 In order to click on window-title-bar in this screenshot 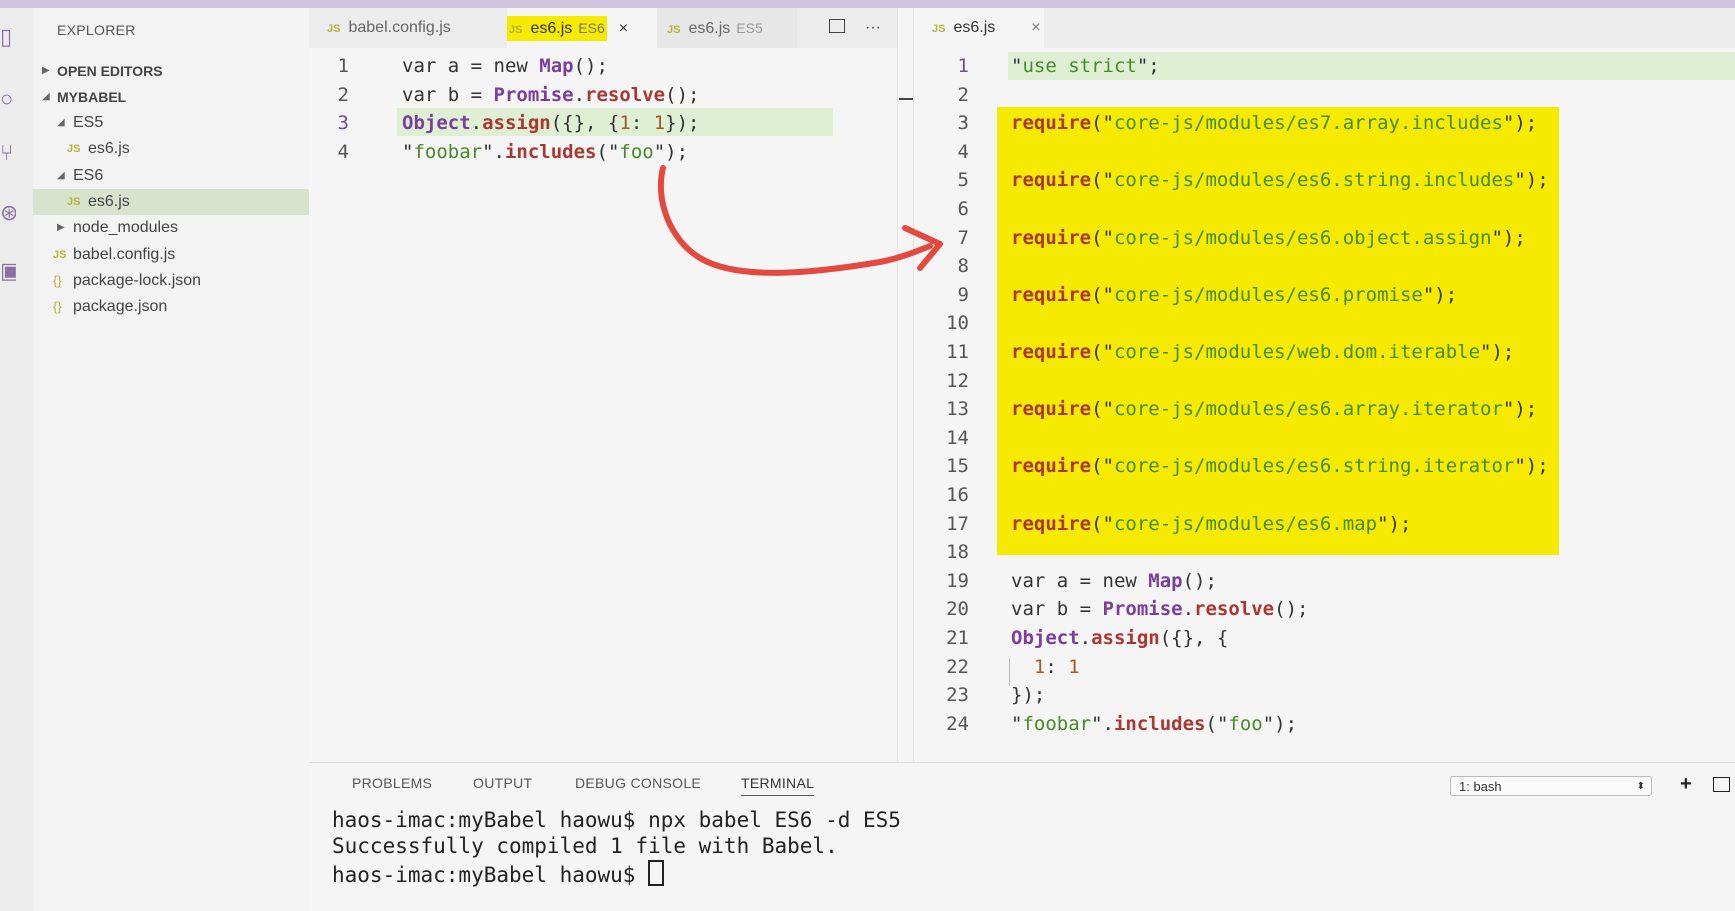, I will do `click(867, 4)`.